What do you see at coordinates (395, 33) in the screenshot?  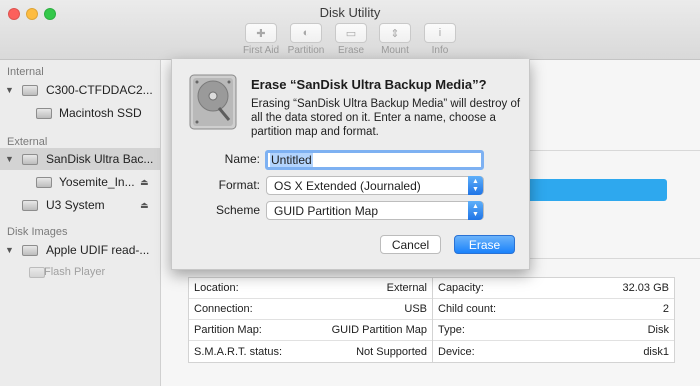 I see `mount-icon: ⇕` at bounding box center [395, 33].